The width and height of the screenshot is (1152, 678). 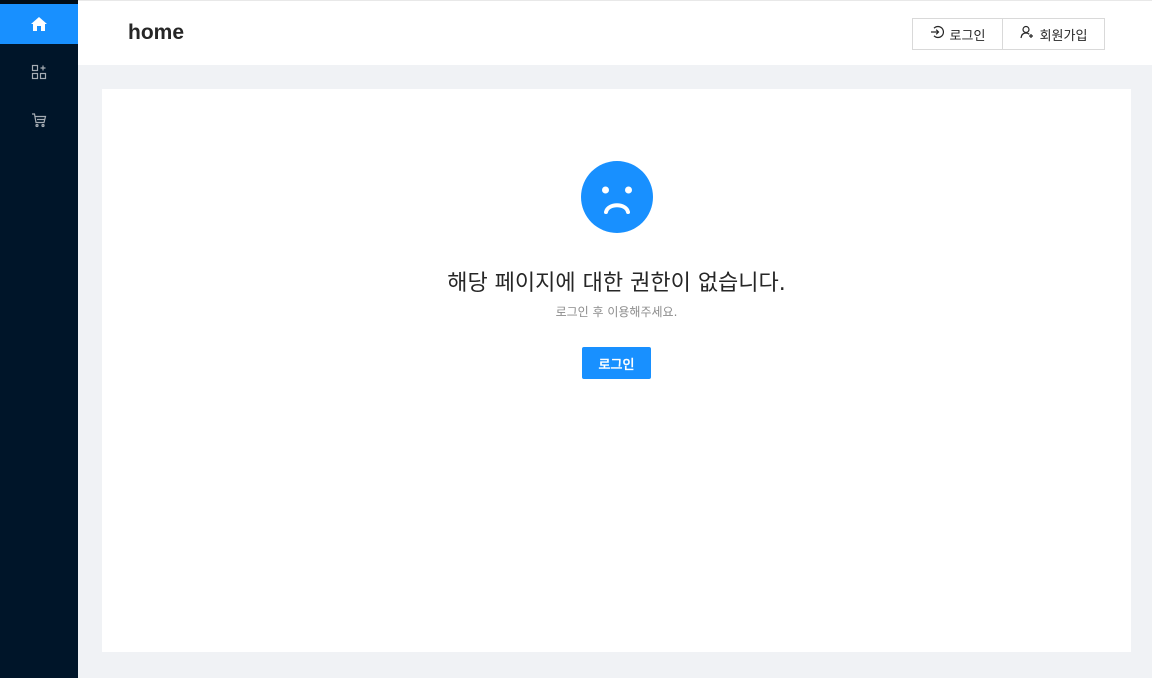 What do you see at coordinates (616, 363) in the screenshot?
I see `login-button: 로그인` at bounding box center [616, 363].